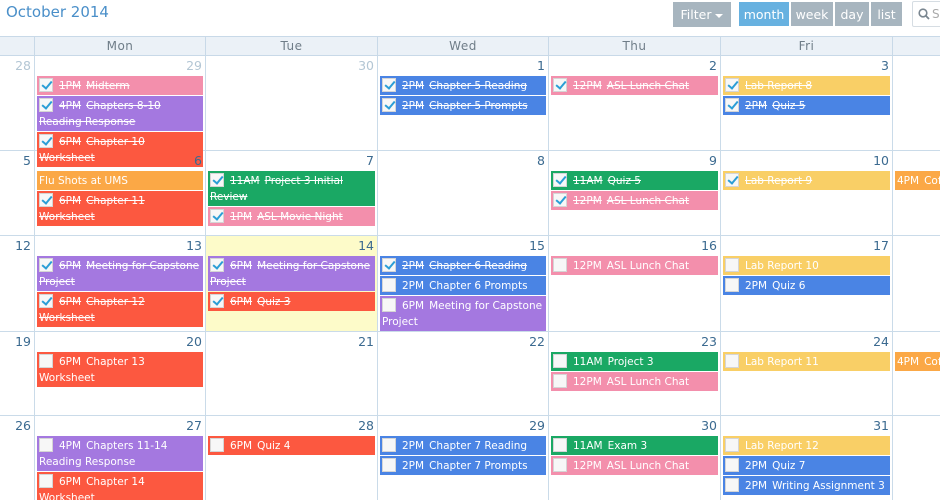 Image resolution: width=940 pixels, height=500 pixels. Describe the element at coordinates (881, 425) in the screenshot. I see `day-number: 31` at that location.